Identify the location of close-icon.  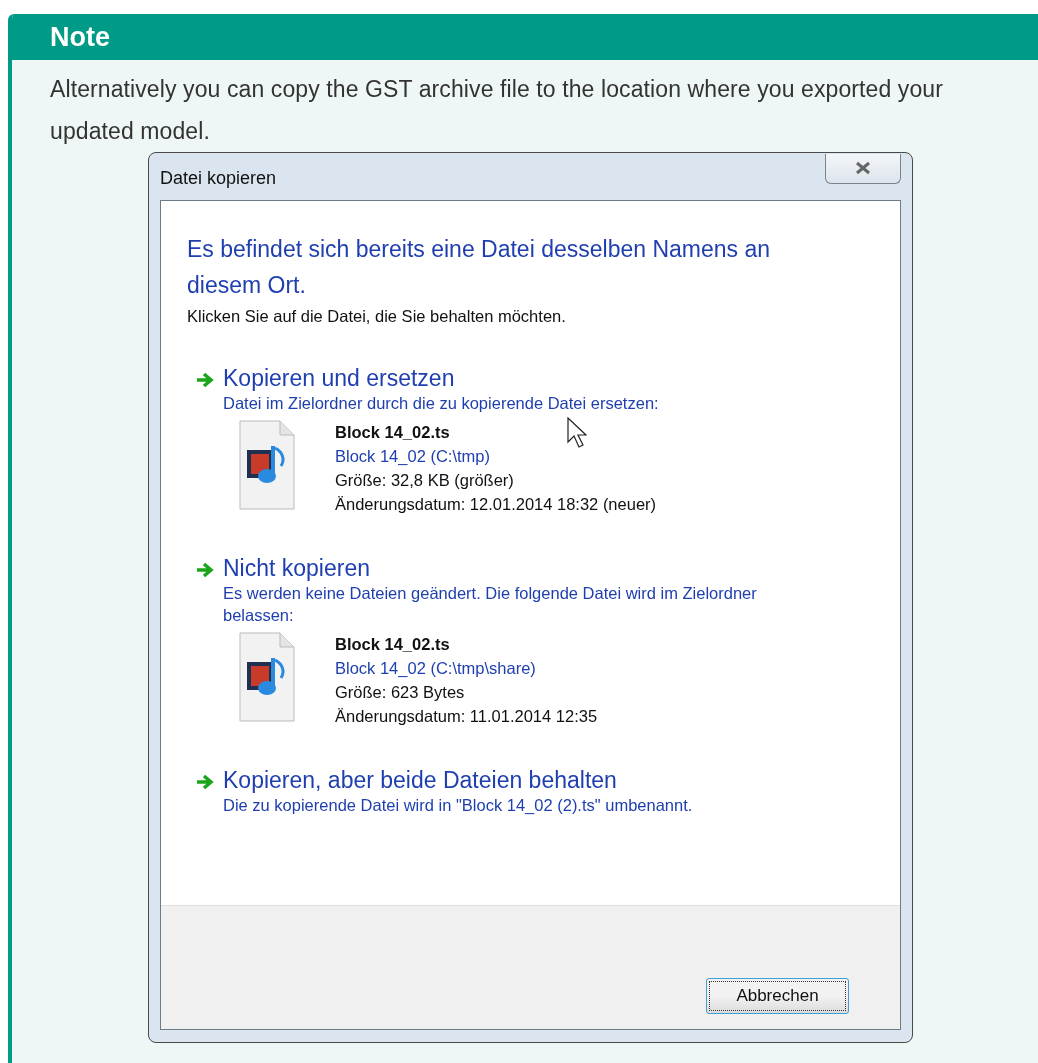
(863, 168).